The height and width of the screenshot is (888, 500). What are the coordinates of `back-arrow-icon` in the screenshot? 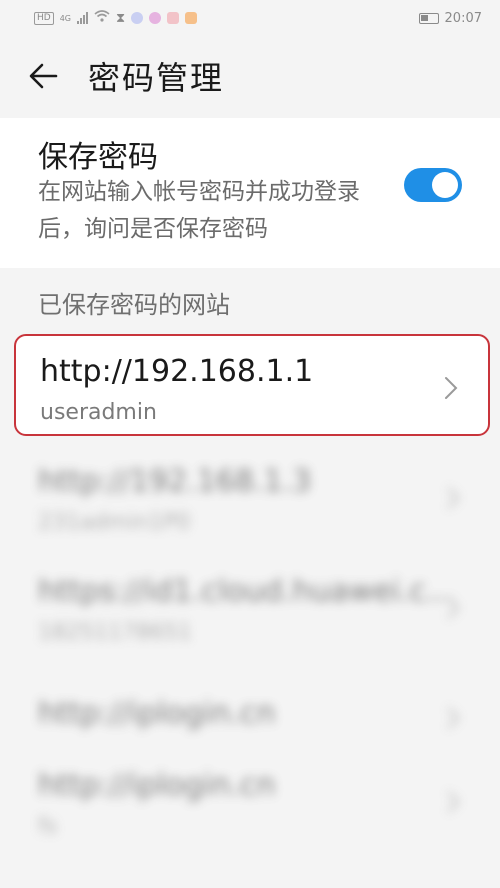 It's located at (44, 76).